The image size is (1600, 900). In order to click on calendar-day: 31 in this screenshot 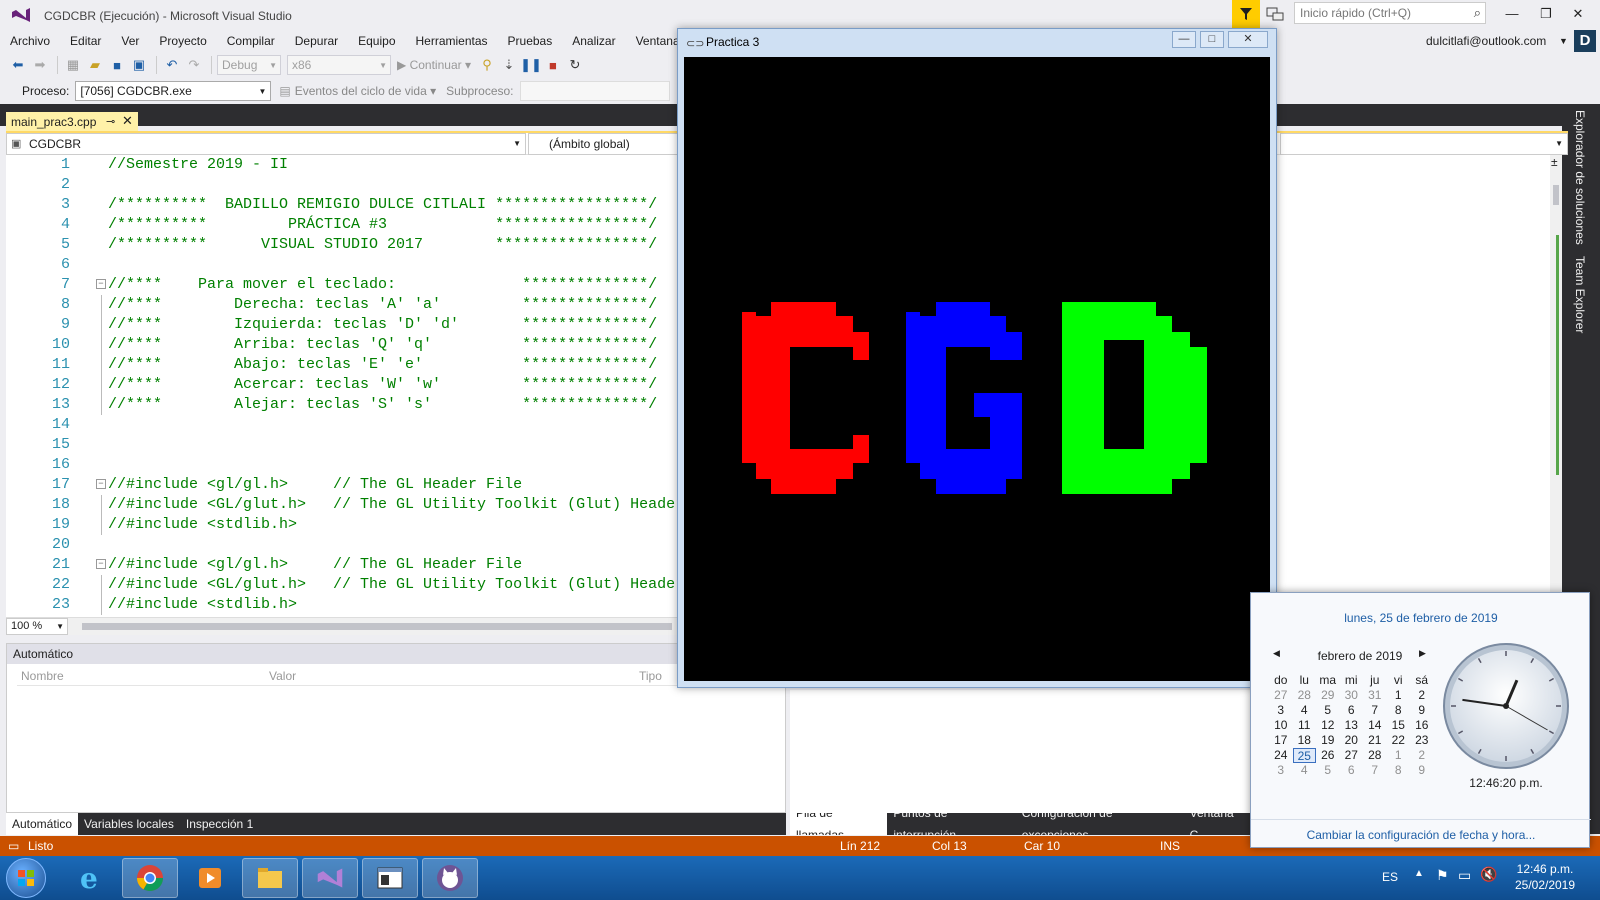, I will do `click(1375, 695)`.